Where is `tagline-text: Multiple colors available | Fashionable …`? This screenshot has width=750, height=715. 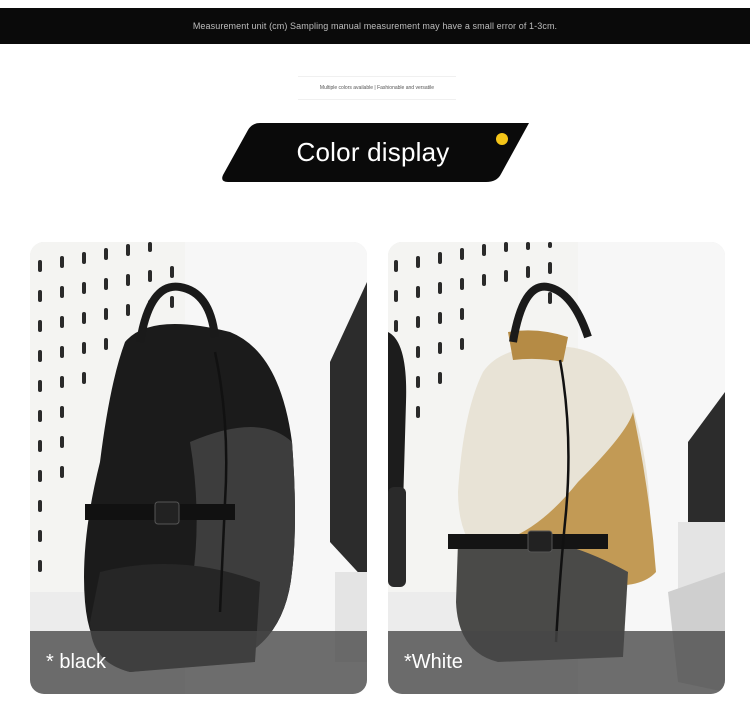 tagline-text: Multiple colors available | Fashionable … is located at coordinates (377, 88).